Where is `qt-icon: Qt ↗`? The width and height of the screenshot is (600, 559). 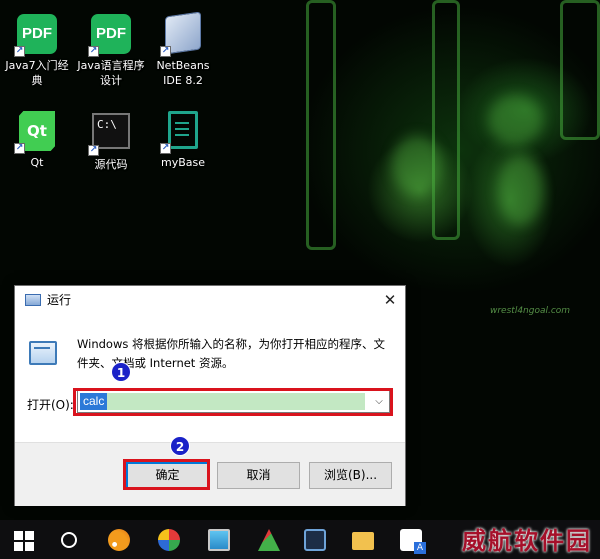 qt-icon: Qt ↗ is located at coordinates (35, 132).